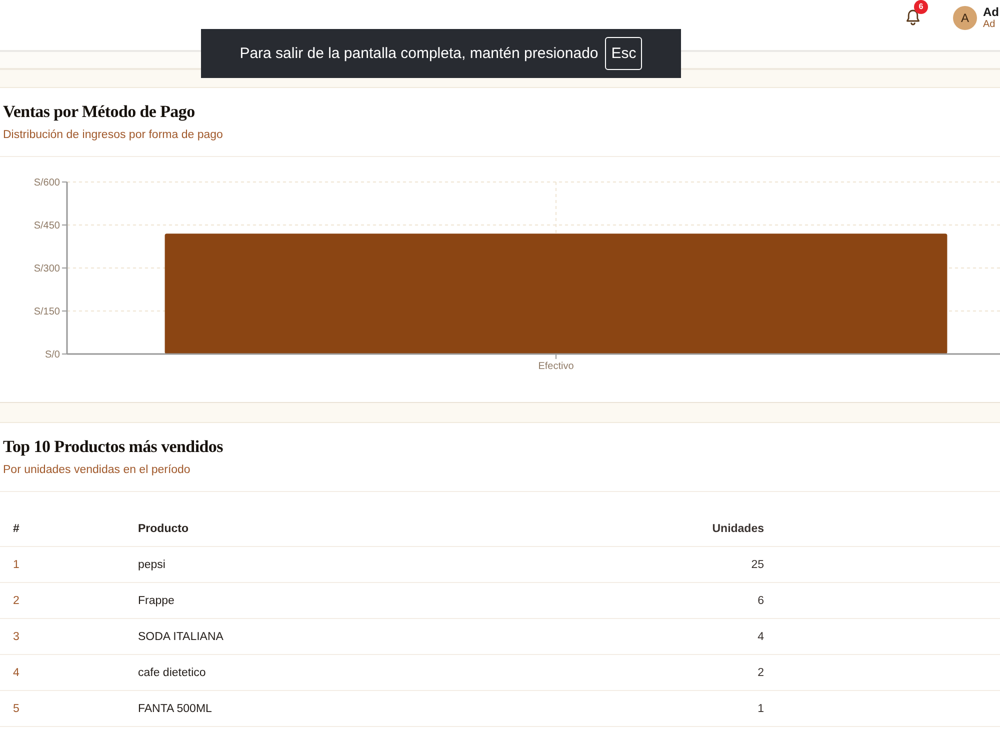  What do you see at coordinates (172, 672) in the screenshot?
I see `table-cell: cafe dietetico` at bounding box center [172, 672].